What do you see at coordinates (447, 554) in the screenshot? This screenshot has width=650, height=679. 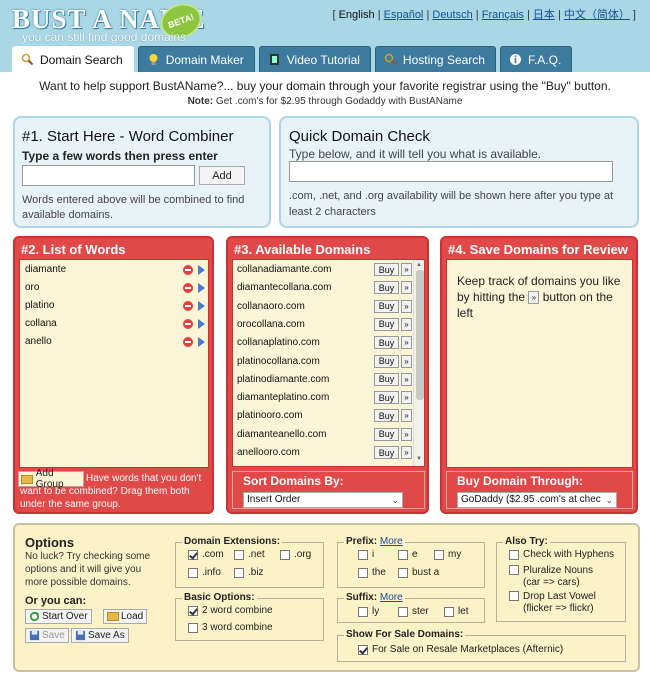 I see `prefix-checkbox: my` at bounding box center [447, 554].